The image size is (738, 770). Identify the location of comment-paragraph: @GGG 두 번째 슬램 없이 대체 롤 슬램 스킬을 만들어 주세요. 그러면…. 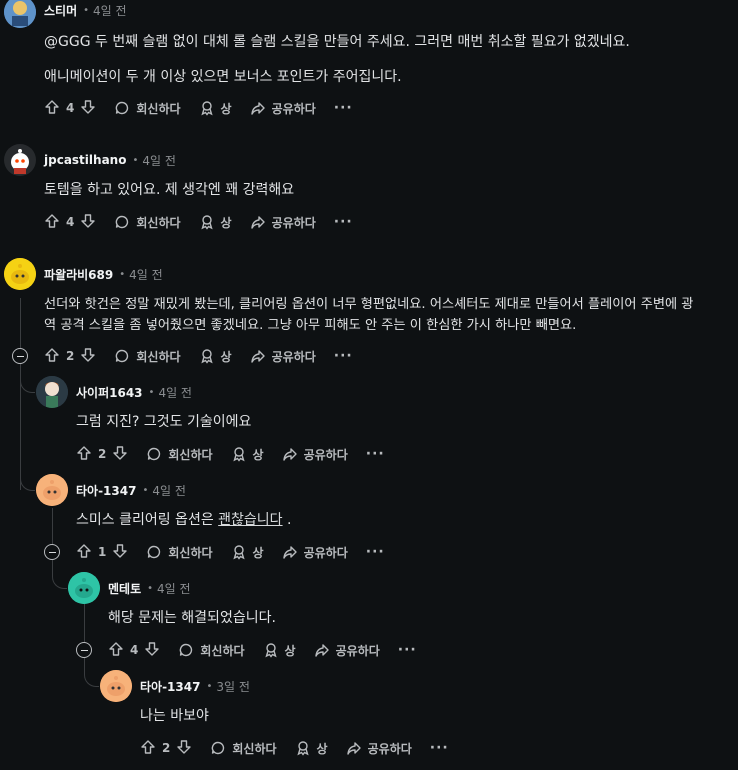
(337, 42).